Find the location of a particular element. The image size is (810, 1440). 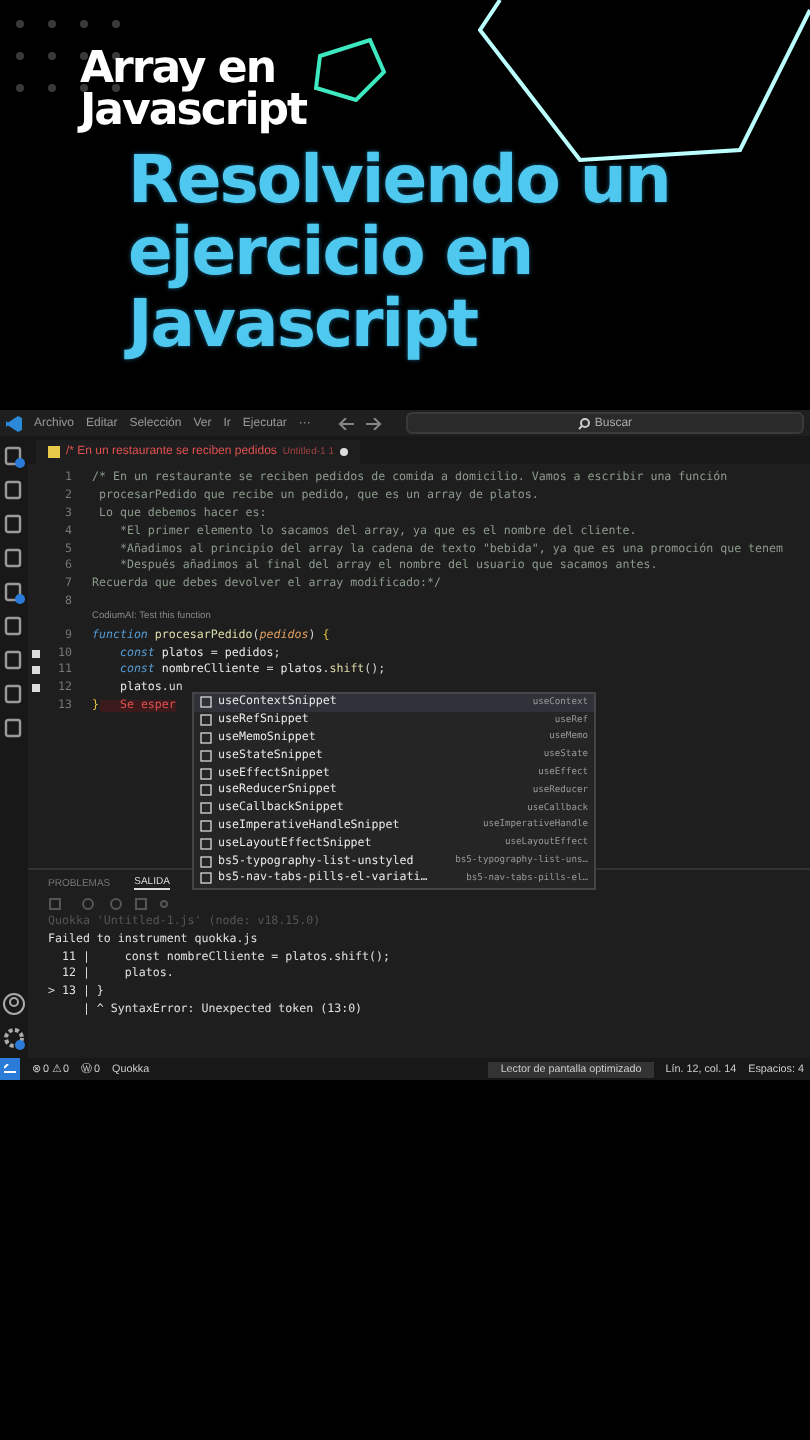

remote-icon is located at coordinates (10, 1069).